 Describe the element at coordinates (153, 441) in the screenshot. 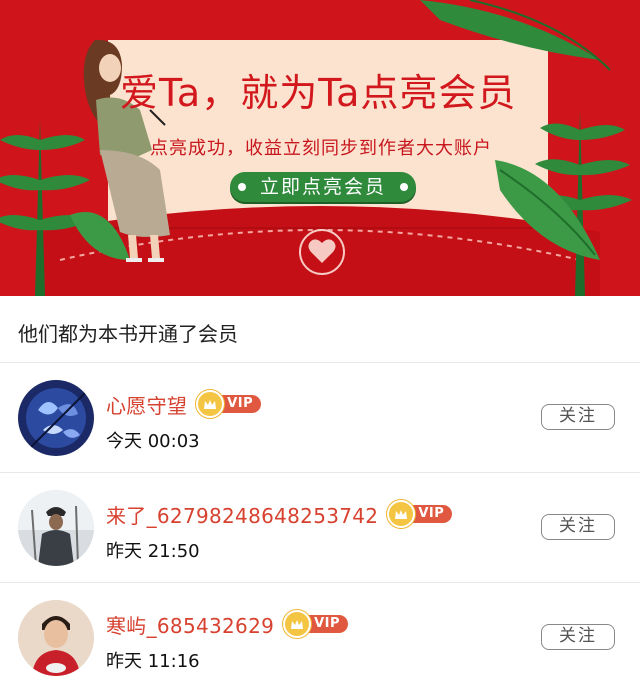

I see `timestamp: 今天 00:03` at that location.